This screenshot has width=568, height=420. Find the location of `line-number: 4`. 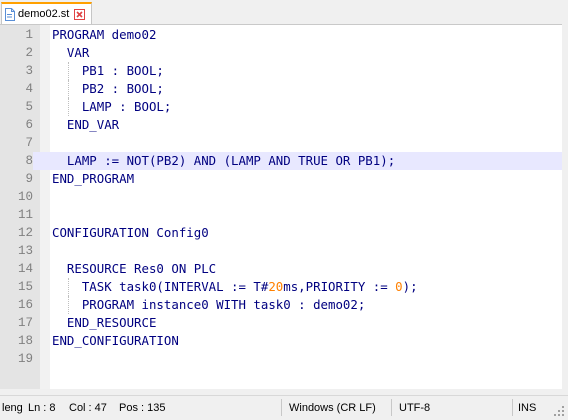

line-number: 4 is located at coordinates (29, 89).